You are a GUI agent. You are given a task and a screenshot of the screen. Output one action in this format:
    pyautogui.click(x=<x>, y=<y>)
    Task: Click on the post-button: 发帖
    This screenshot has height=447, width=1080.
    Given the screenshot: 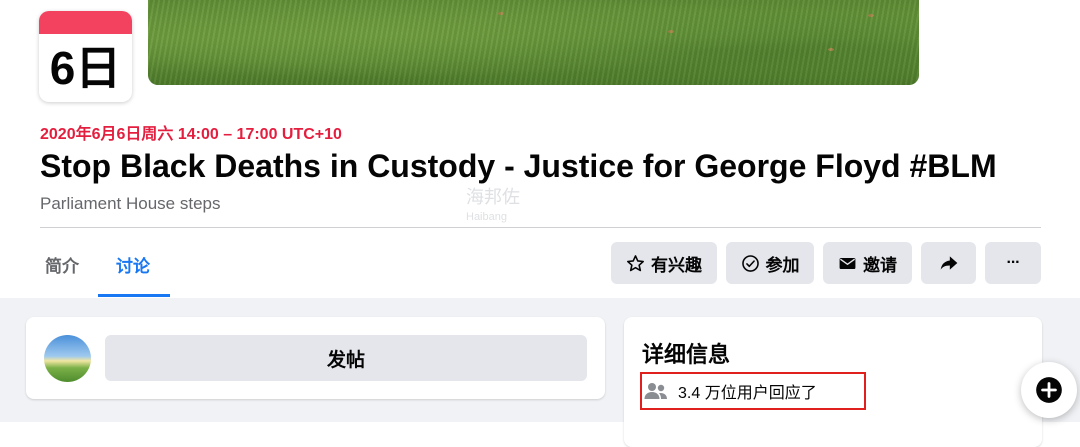 What is the action you would take?
    pyautogui.click(x=346, y=358)
    